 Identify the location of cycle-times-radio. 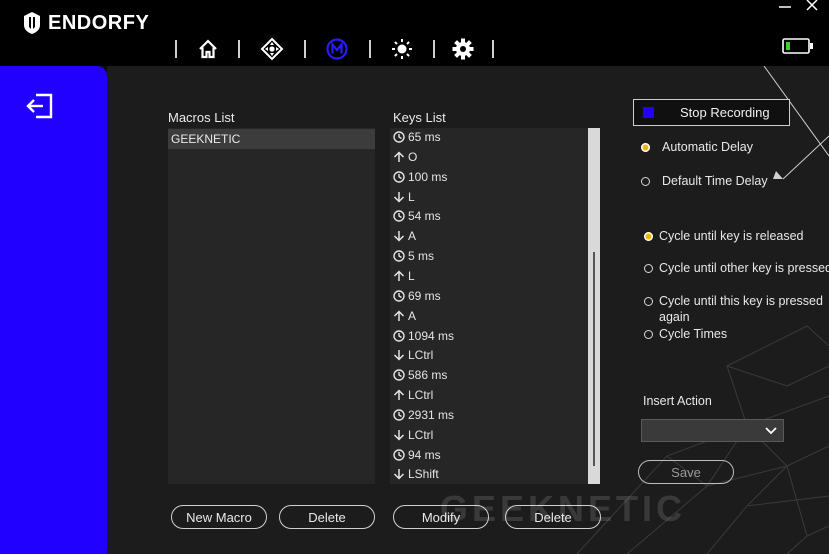
(648, 334).